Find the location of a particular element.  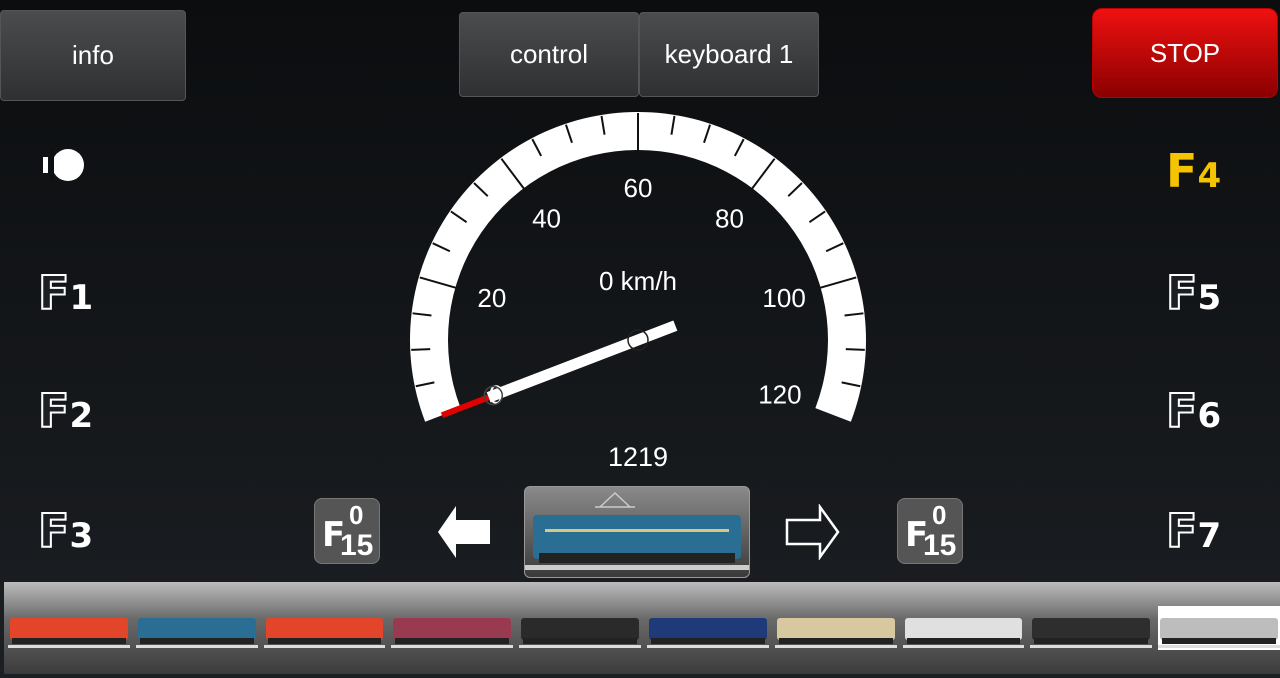

gauge-tick-label: 60 is located at coordinates (638, 188).